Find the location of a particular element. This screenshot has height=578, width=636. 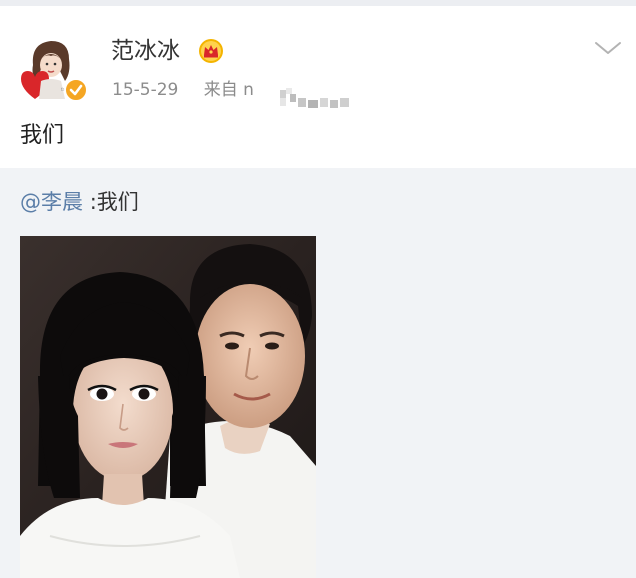

username: 范冰冰 is located at coordinates (145, 51).